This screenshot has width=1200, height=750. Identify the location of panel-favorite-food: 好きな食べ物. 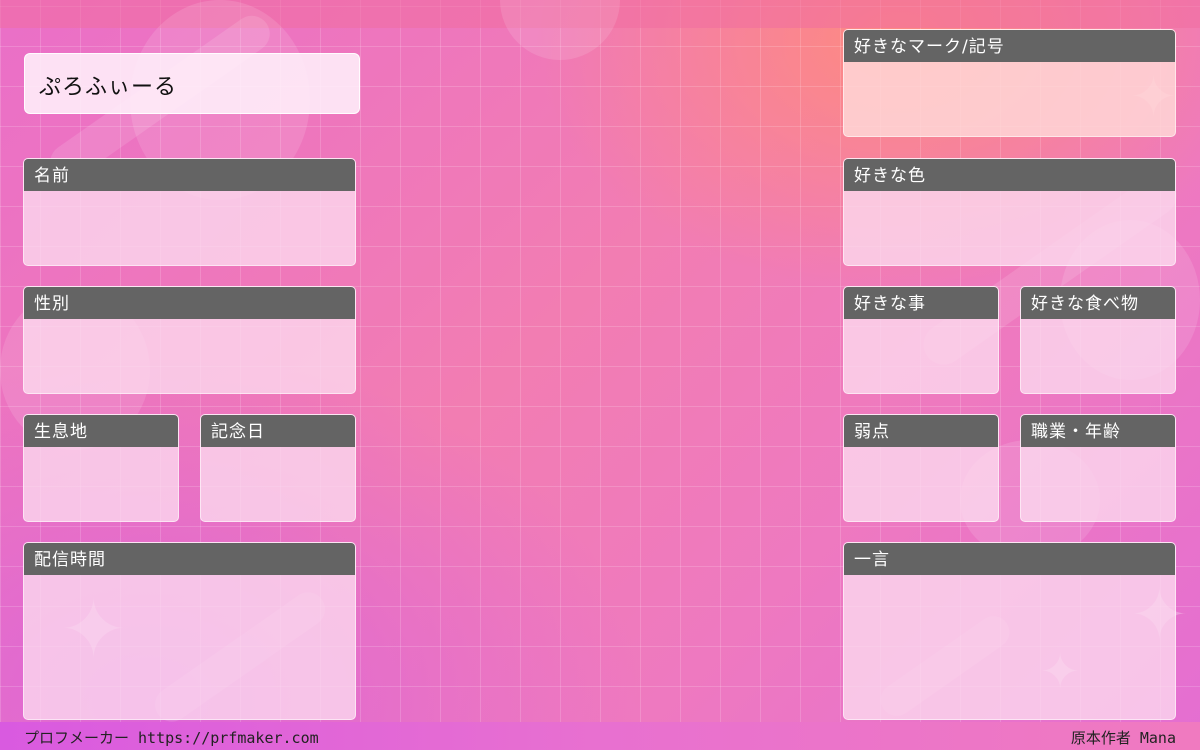
(1098, 340).